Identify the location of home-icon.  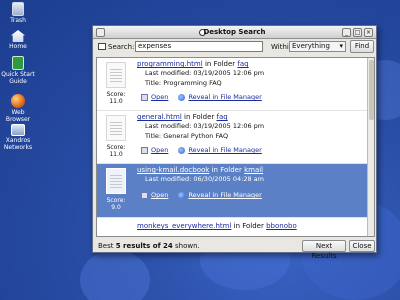
(18, 36).